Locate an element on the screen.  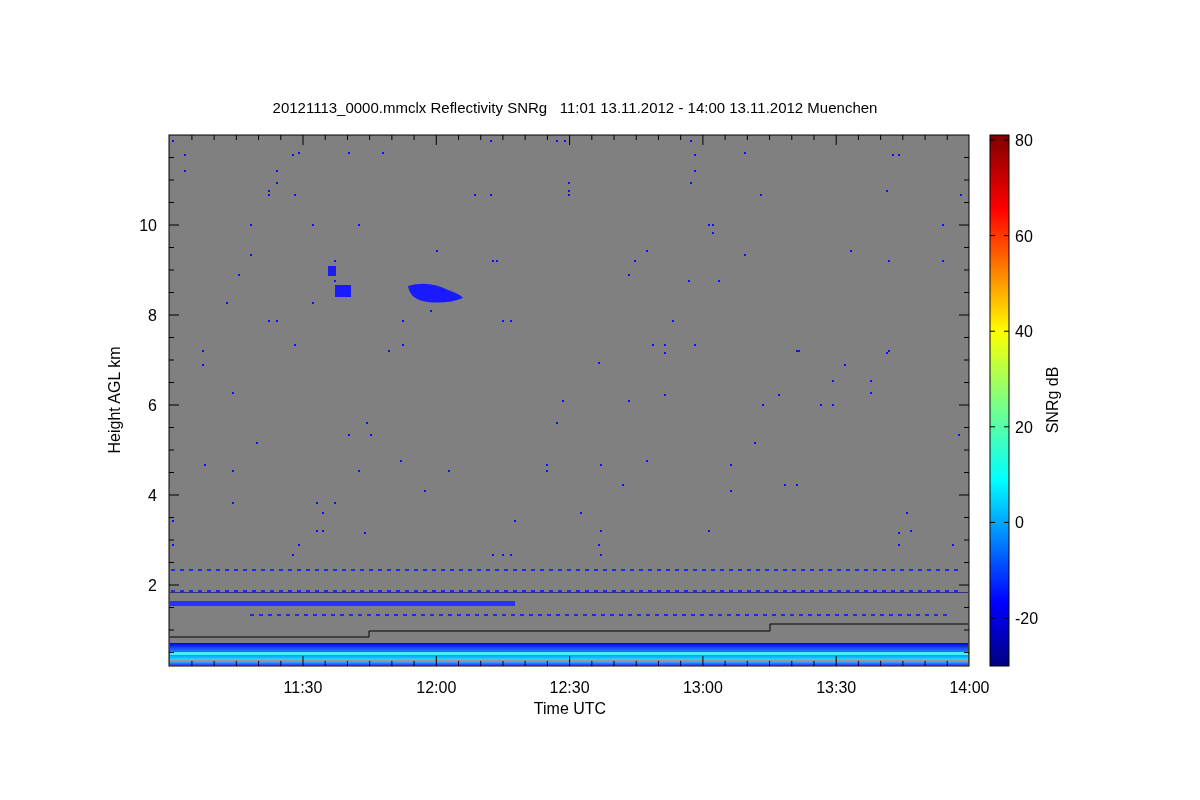
y-tick-label: 6 is located at coordinates (152, 405).